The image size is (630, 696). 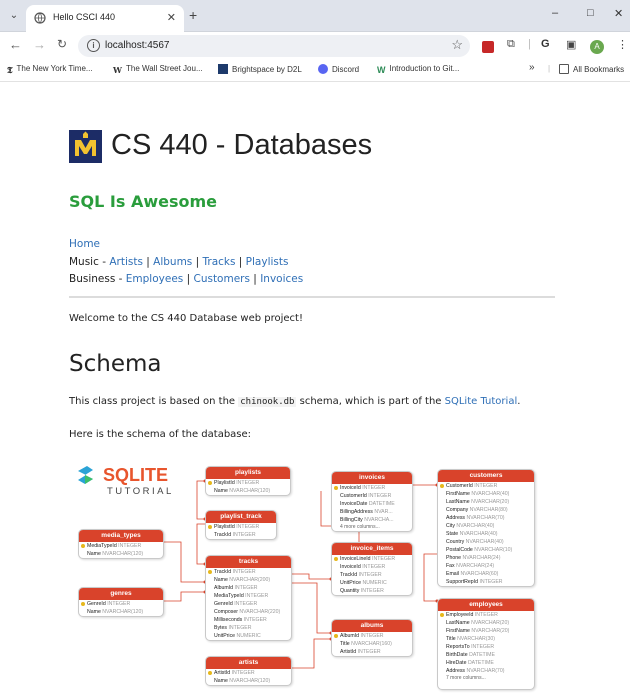 I want to click on url-text: localhost:4567, so click(x=137, y=45).